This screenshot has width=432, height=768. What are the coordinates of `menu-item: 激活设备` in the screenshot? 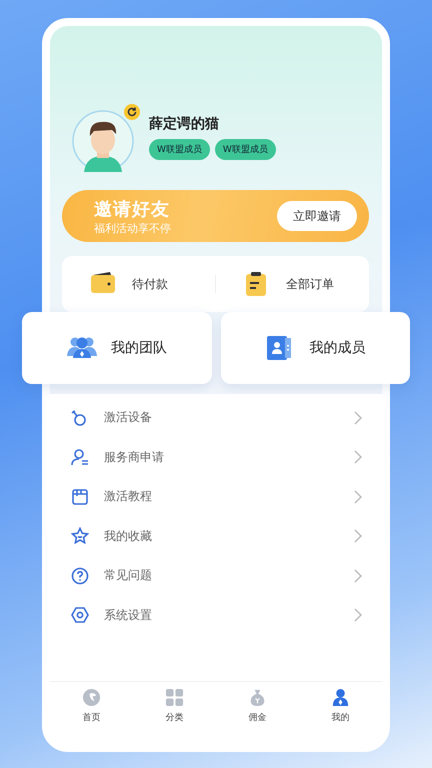 It's located at (216, 418).